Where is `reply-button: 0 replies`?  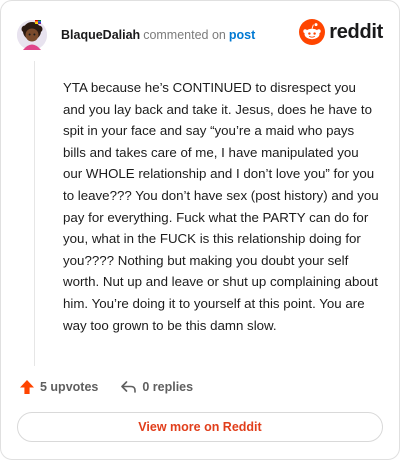
reply-button: 0 replies is located at coordinates (156, 387).